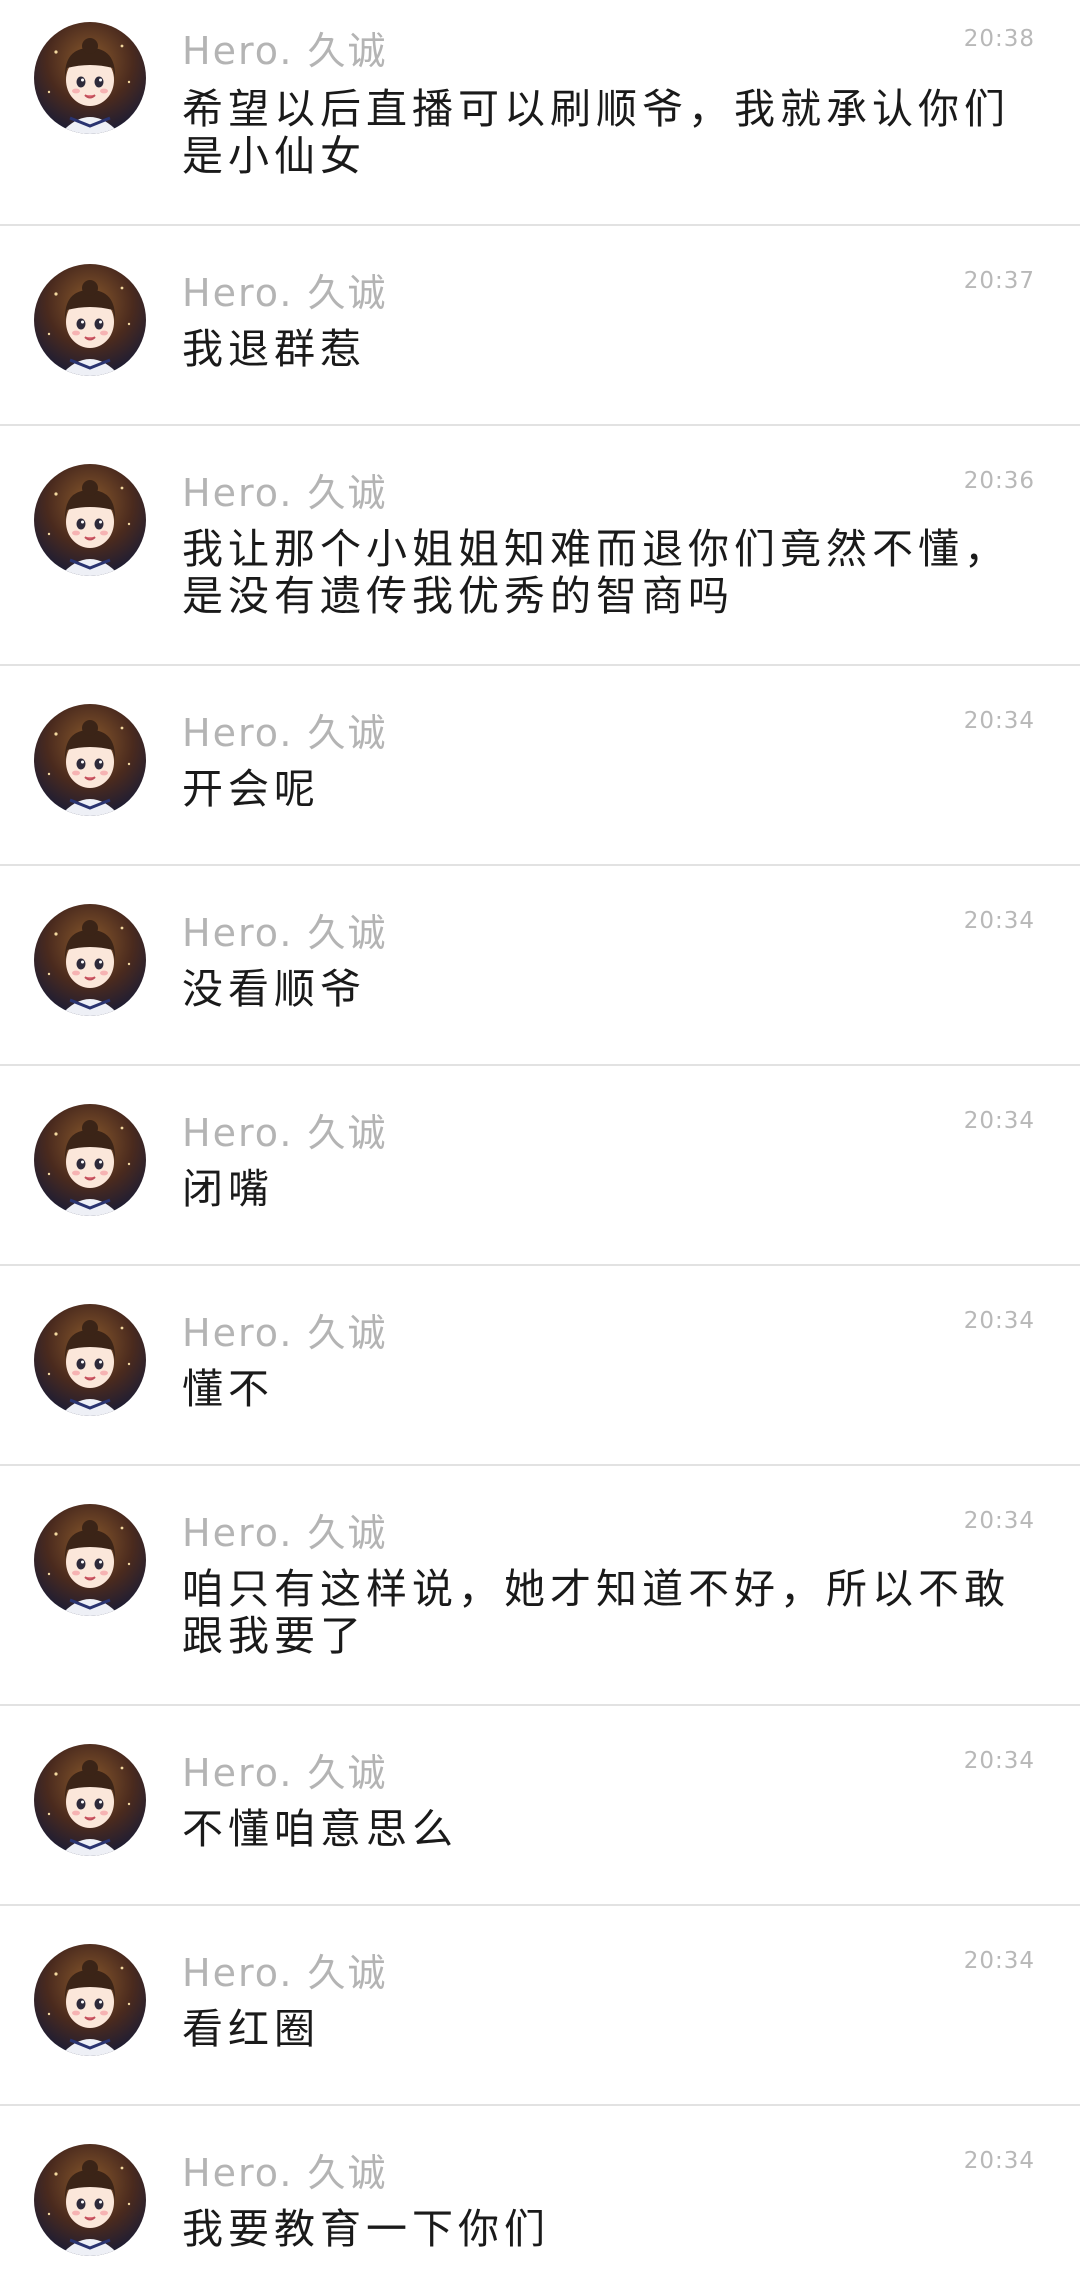 The height and width of the screenshot is (2293, 1080). Describe the element at coordinates (274, 349) in the screenshot. I see `message-text: 我退群惹` at that location.